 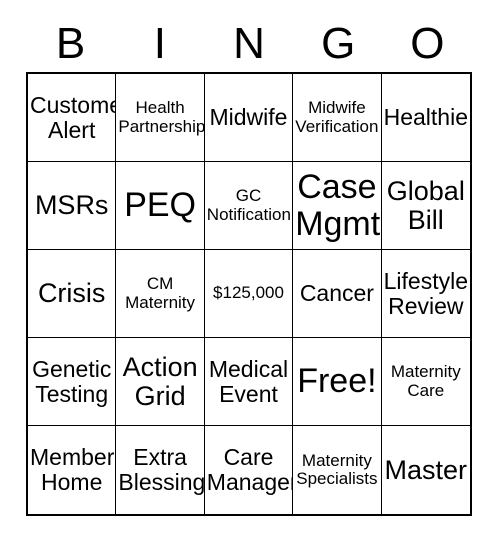 I want to click on bingo-header-letter-g: G, so click(x=338, y=43).